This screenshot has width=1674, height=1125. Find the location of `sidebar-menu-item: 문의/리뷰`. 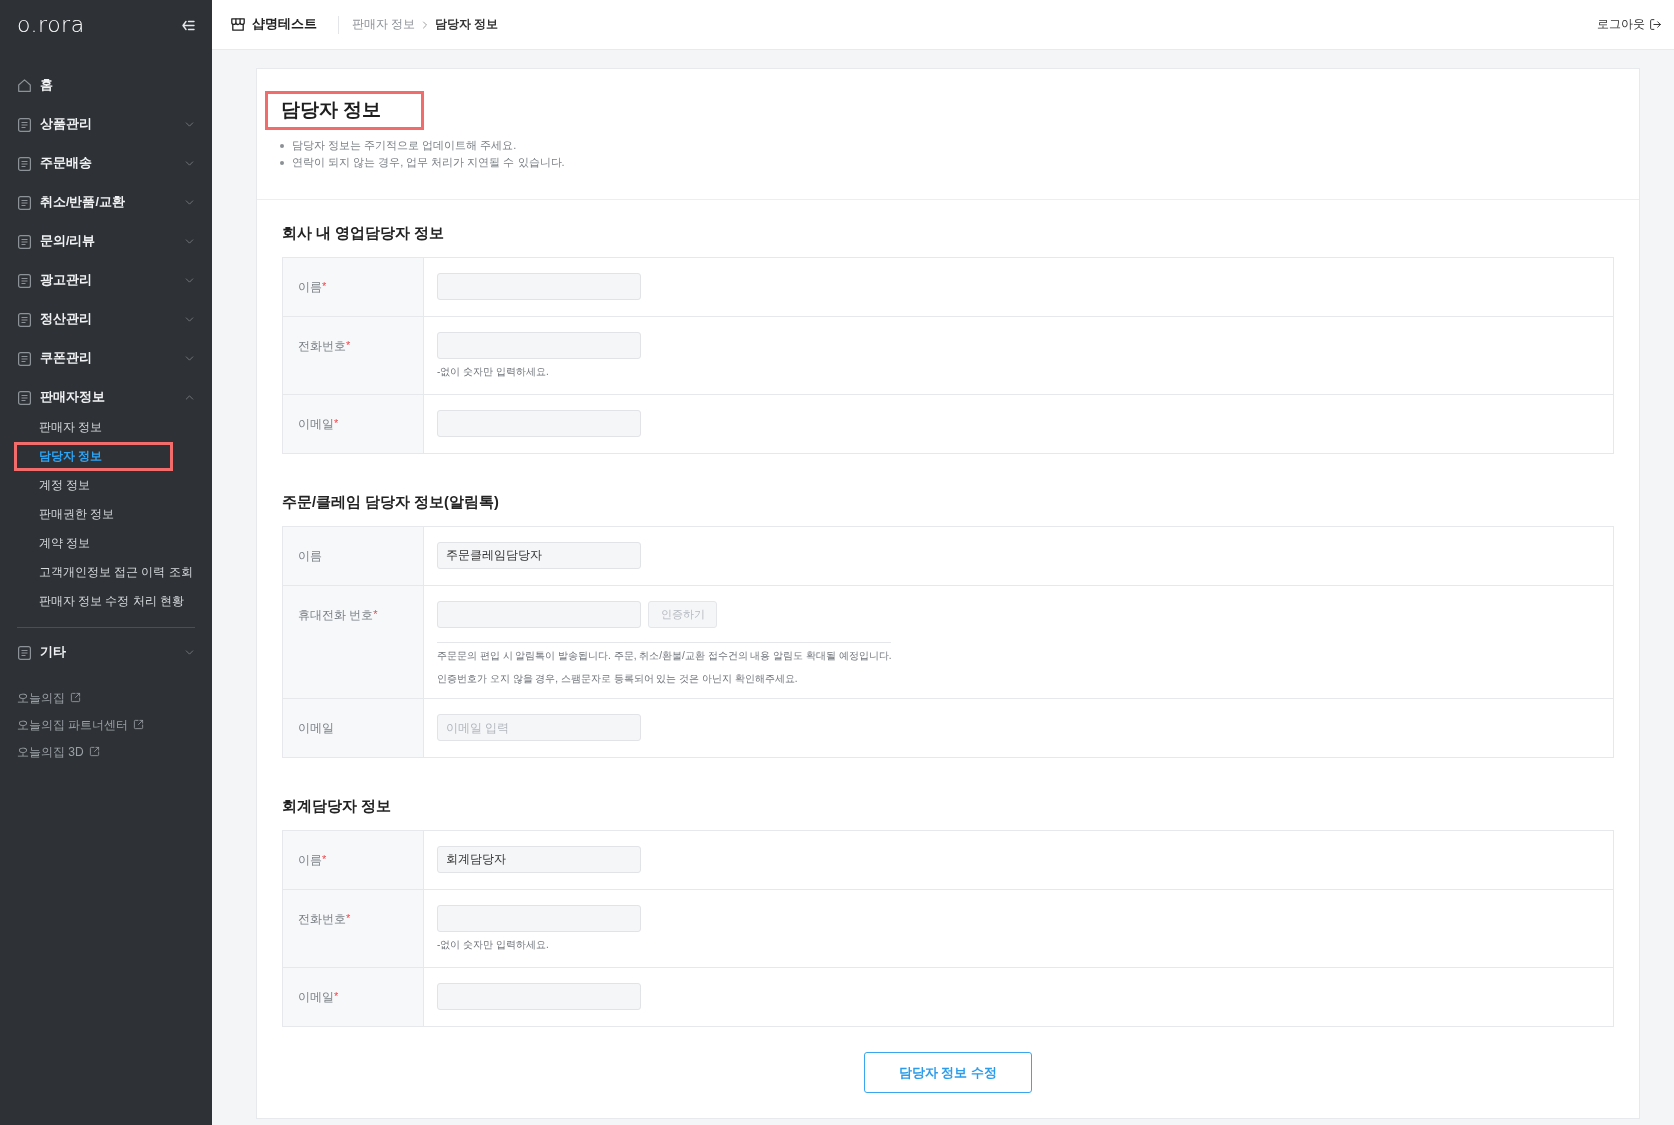

sidebar-menu-item: 문의/리뷰 is located at coordinates (106, 241).